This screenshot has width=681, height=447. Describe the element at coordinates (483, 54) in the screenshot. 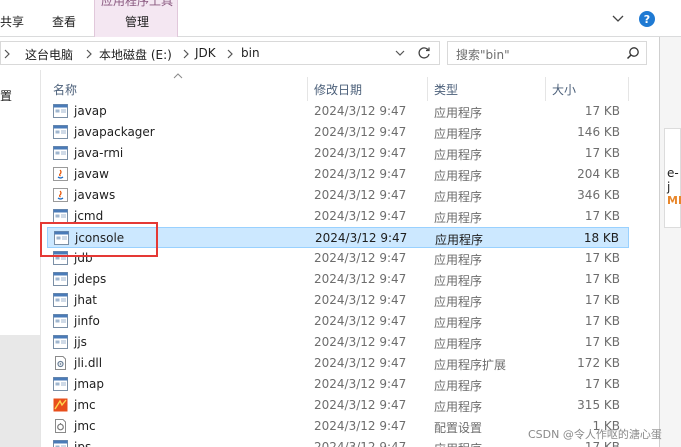

I see `search-input: 搜索"bin"` at that location.